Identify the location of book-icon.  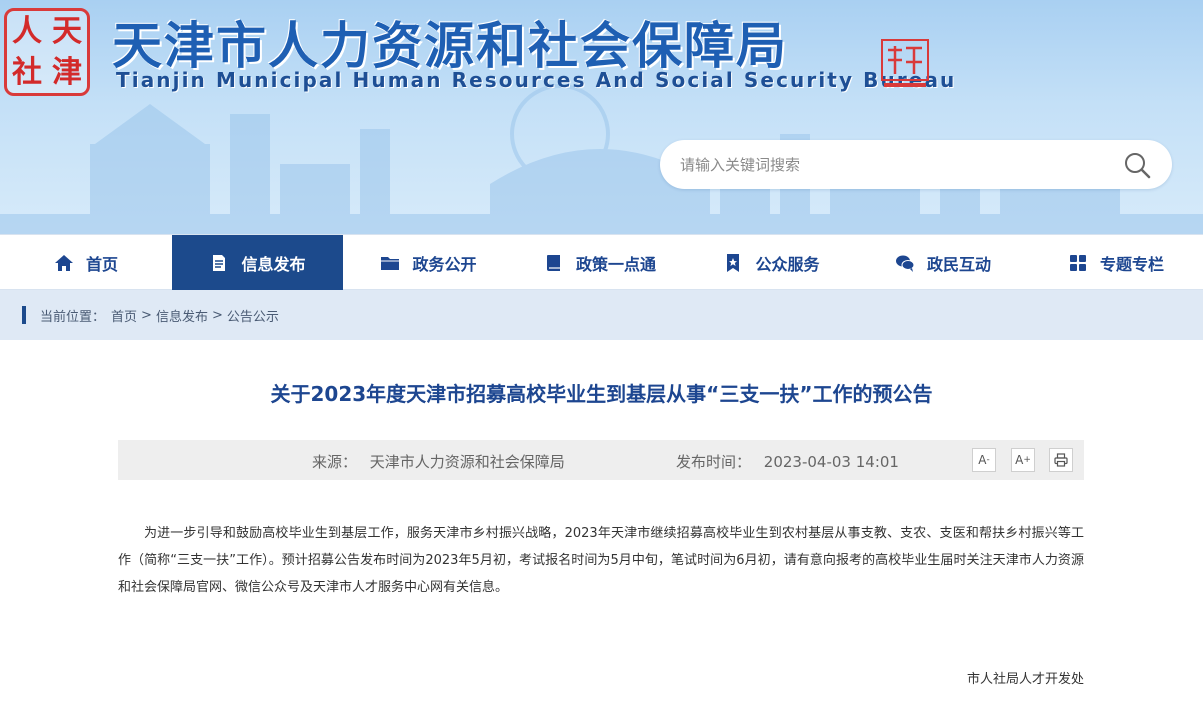
(553, 263).